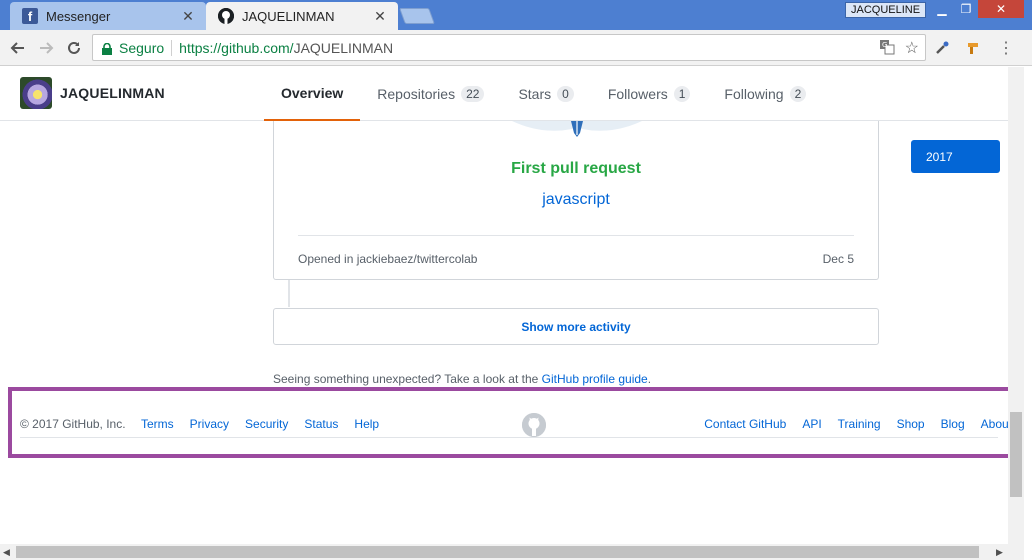  I want to click on secure-label: Seguro, so click(142, 47).